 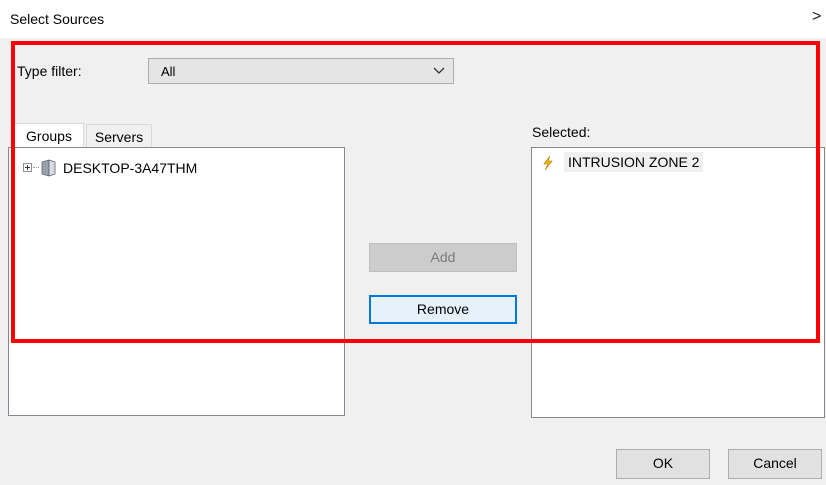 I want to click on expand-icon, so click(x=27, y=167).